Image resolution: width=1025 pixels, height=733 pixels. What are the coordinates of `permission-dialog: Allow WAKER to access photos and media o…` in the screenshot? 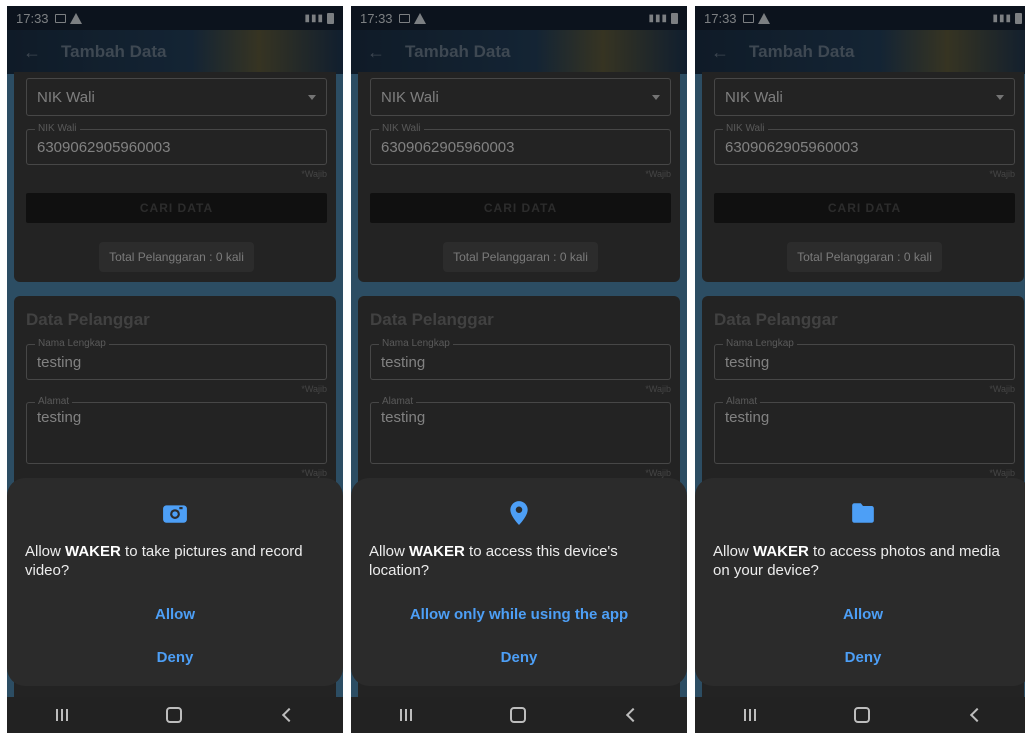 It's located at (860, 582).